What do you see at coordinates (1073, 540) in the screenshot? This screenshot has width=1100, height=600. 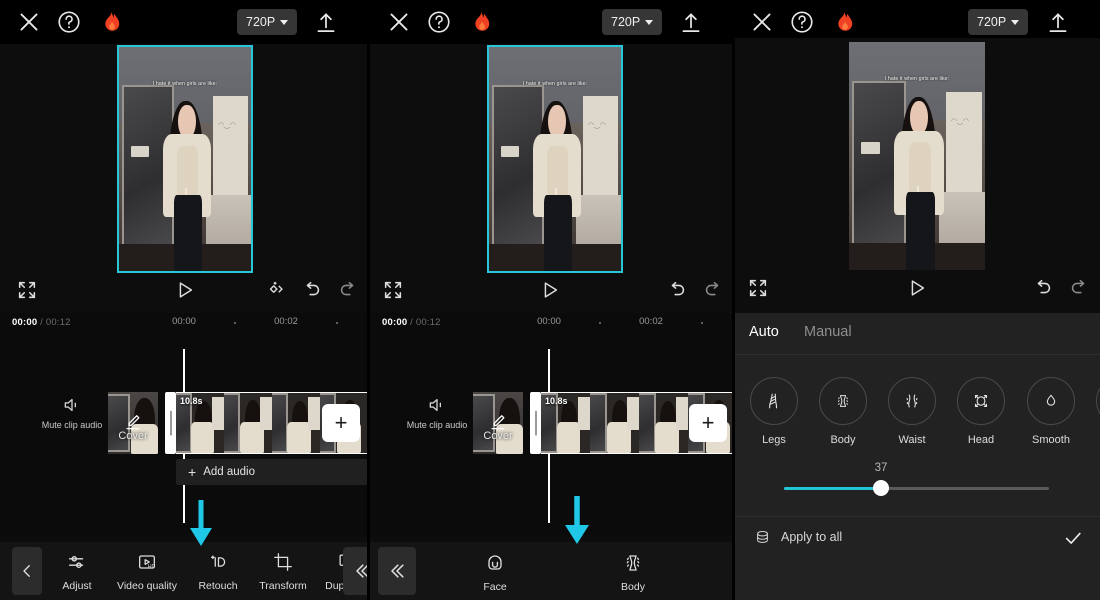 I see `check-icon` at bounding box center [1073, 540].